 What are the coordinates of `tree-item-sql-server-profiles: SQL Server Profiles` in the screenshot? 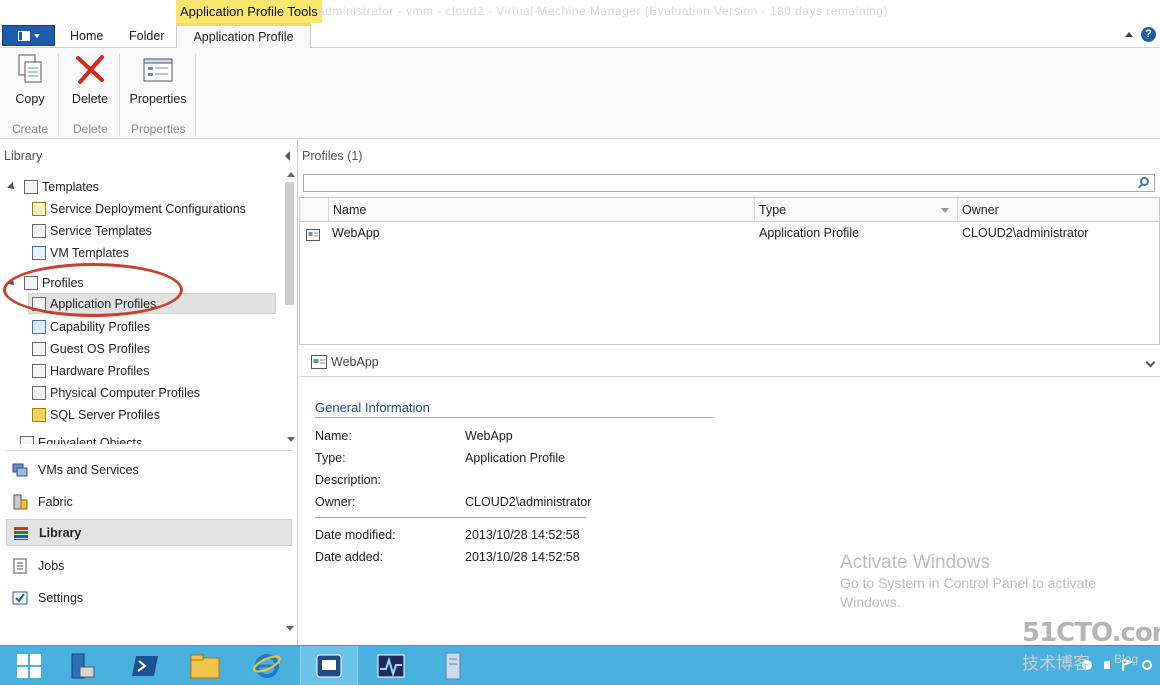 It's located at (96, 414).